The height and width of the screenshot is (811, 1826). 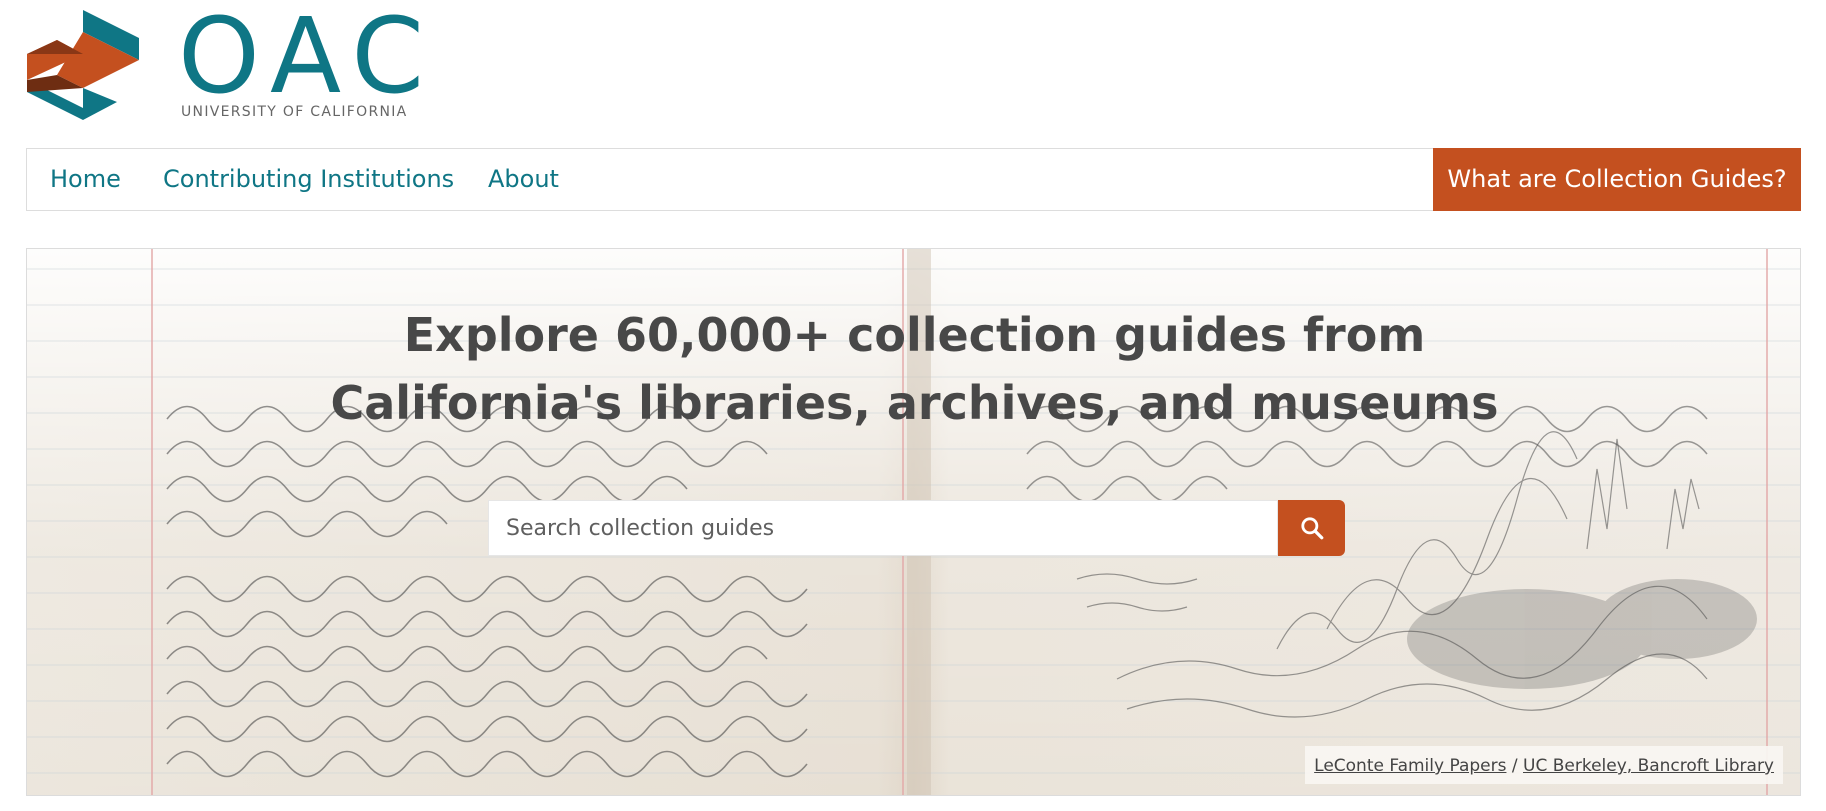 What do you see at coordinates (1410, 766) in the screenshot?
I see `credit-collection-link: LeConte Family Papers` at bounding box center [1410, 766].